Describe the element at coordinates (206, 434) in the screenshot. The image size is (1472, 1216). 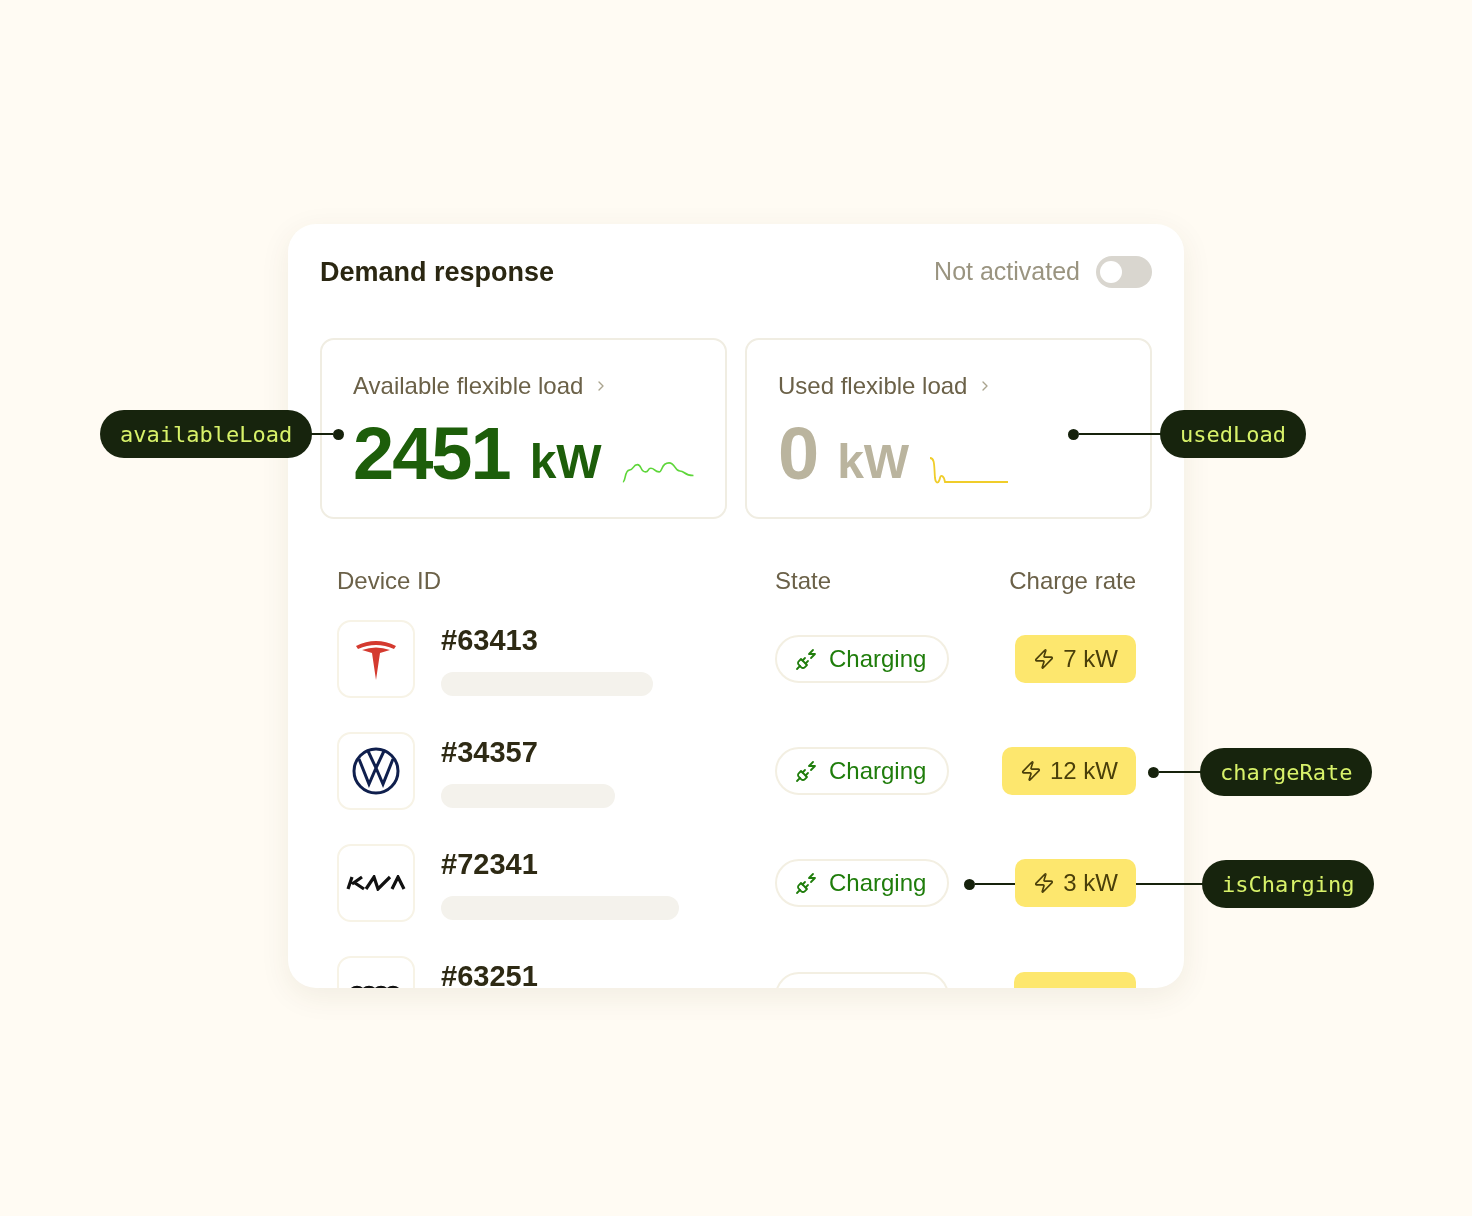
I see `annotation-tag: availableLoad` at that location.